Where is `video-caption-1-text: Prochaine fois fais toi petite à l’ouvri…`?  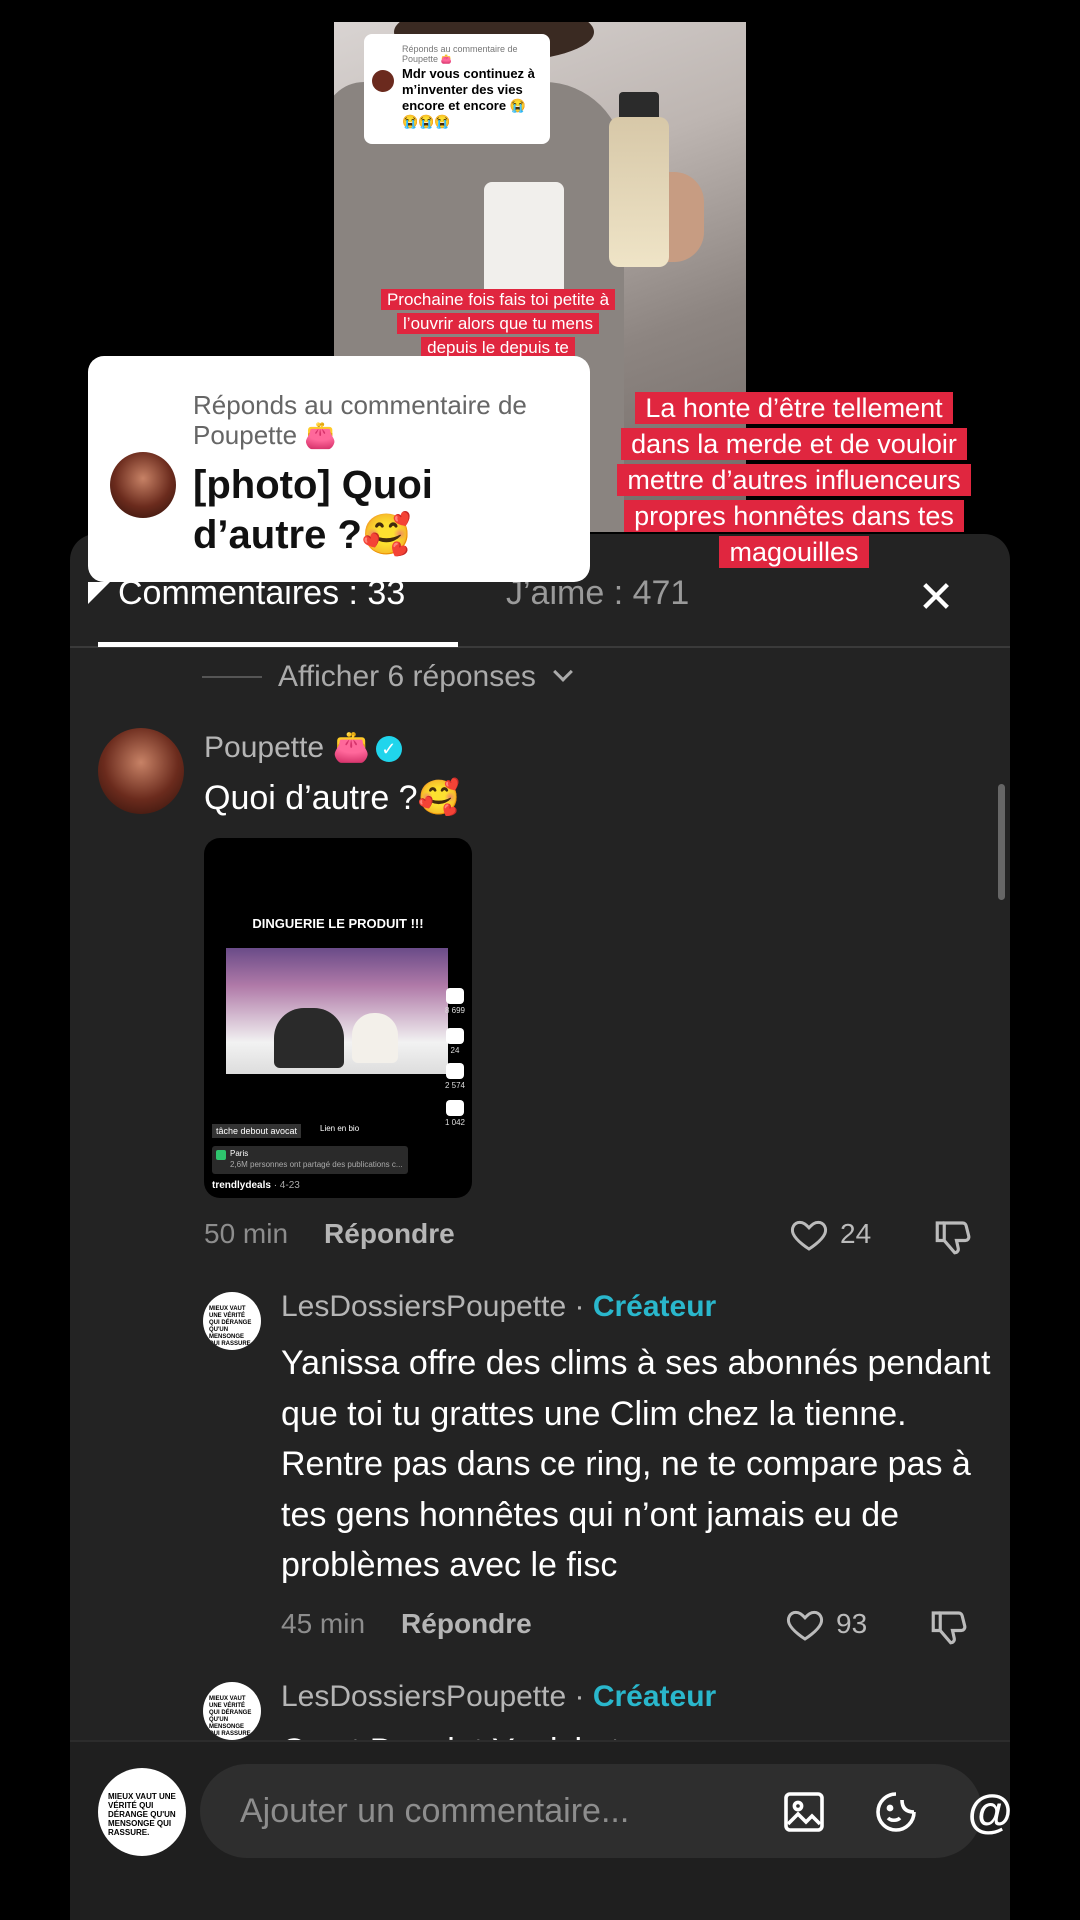 video-caption-1-text: Prochaine fois fais toi petite à l’ouvri… is located at coordinates (498, 323).